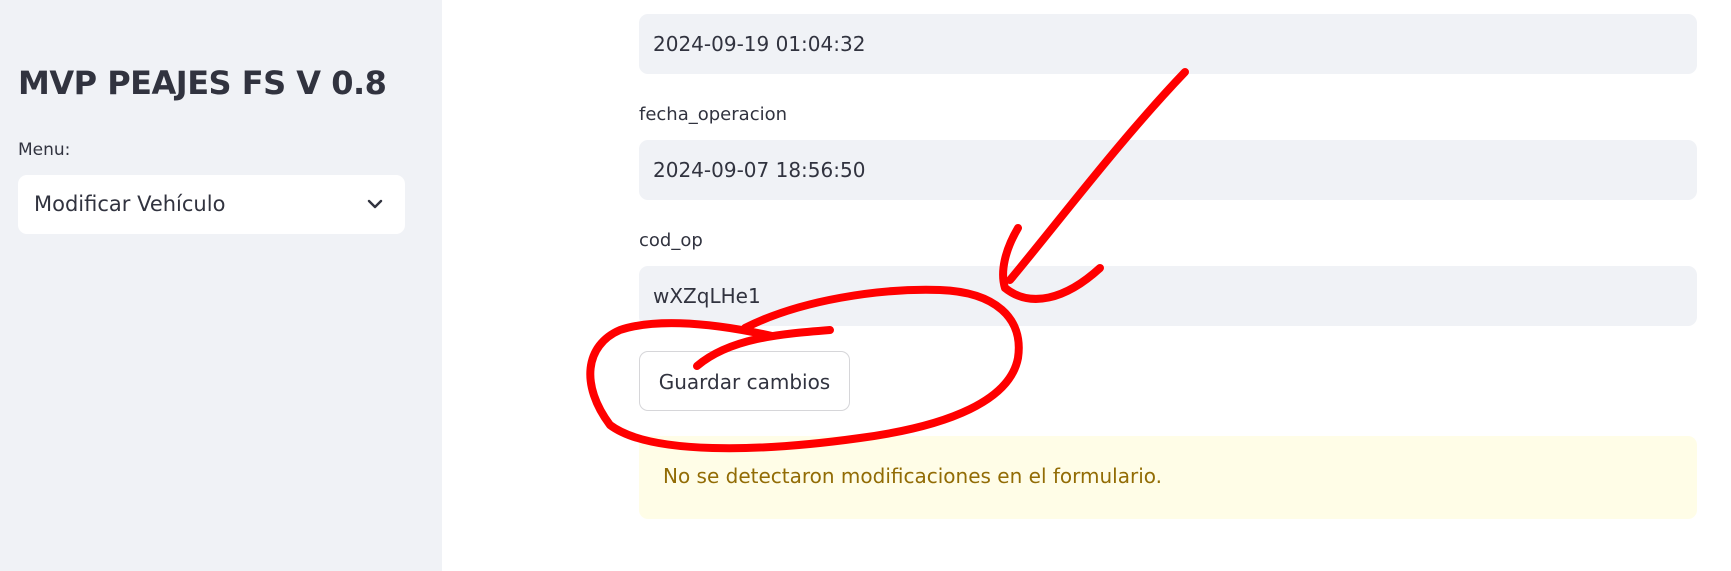 This screenshot has width=1731, height=571. I want to click on save-changes-button: Guardar cambios, so click(744, 381).